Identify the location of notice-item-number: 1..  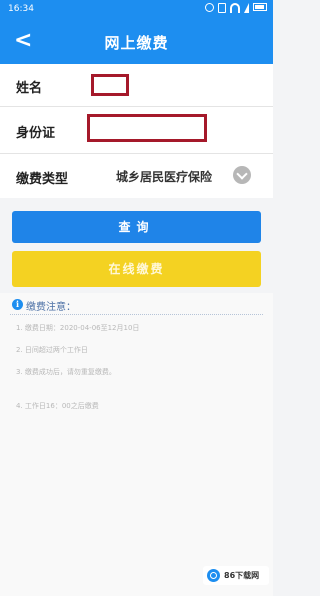
(19, 328).